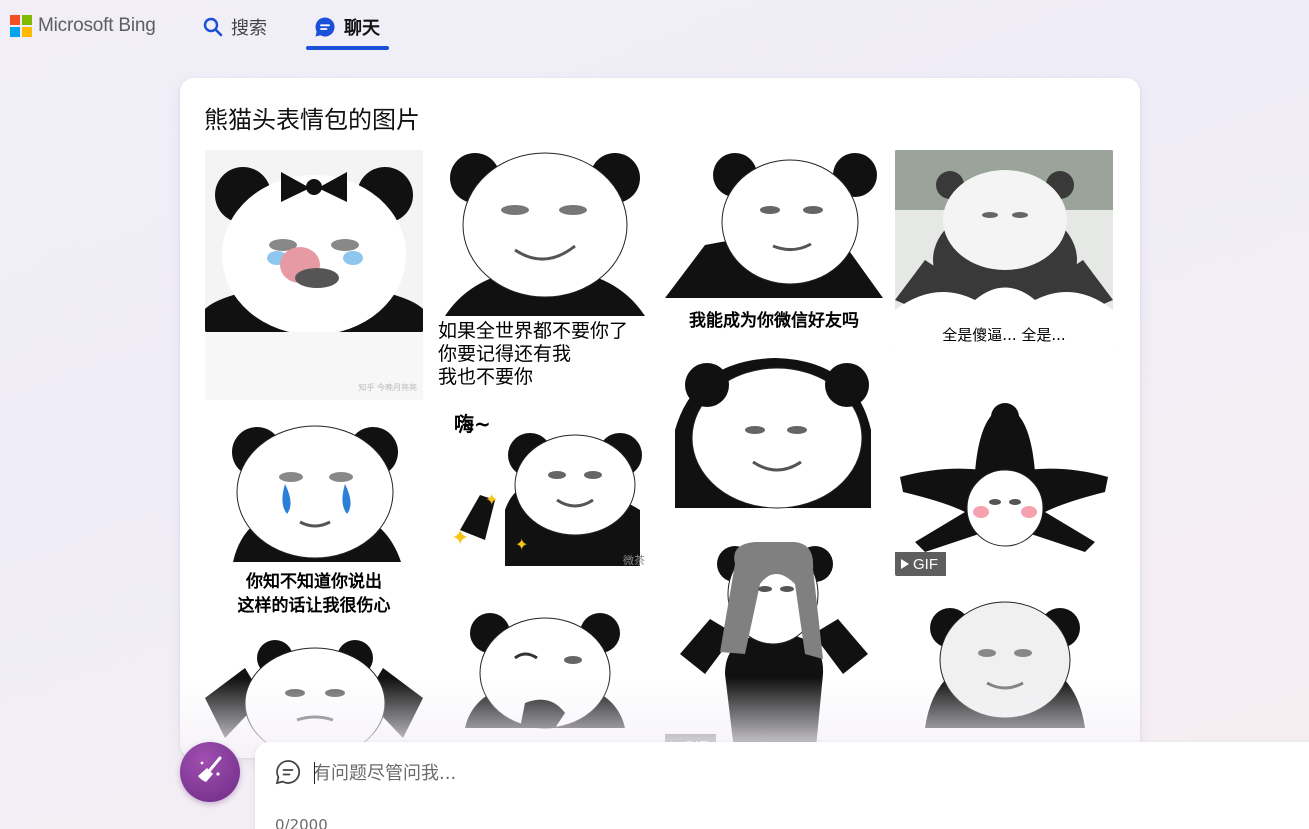  Describe the element at coordinates (27, 20) in the screenshot. I see `logo-square-green` at that location.